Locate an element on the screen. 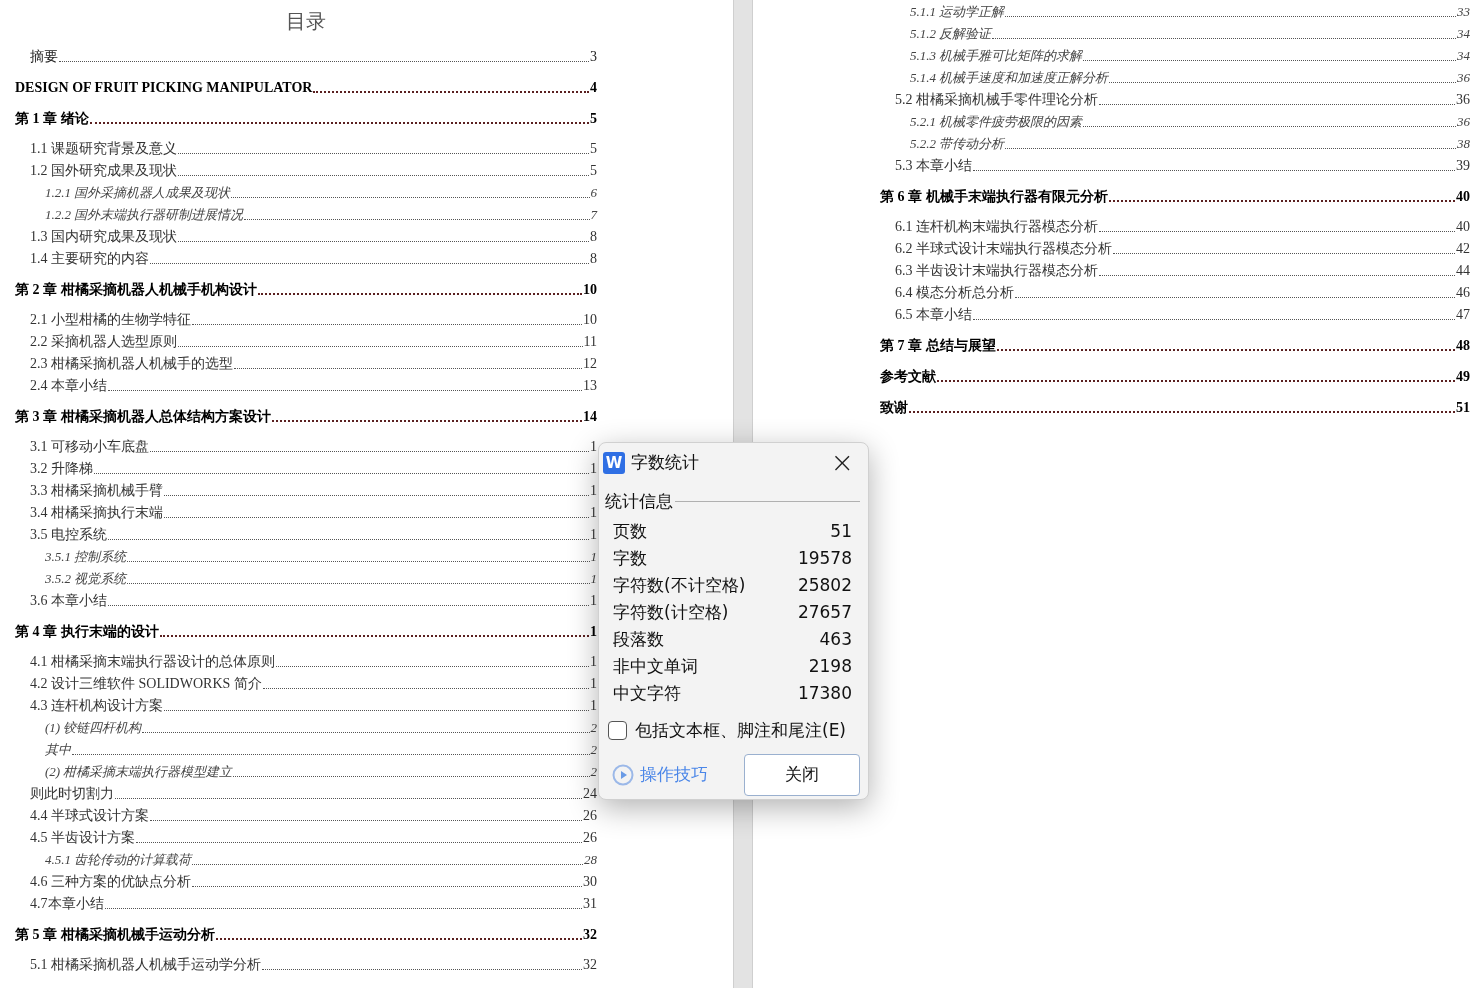 The image size is (1484, 988). toc-title: 目录 is located at coordinates (306, 21).